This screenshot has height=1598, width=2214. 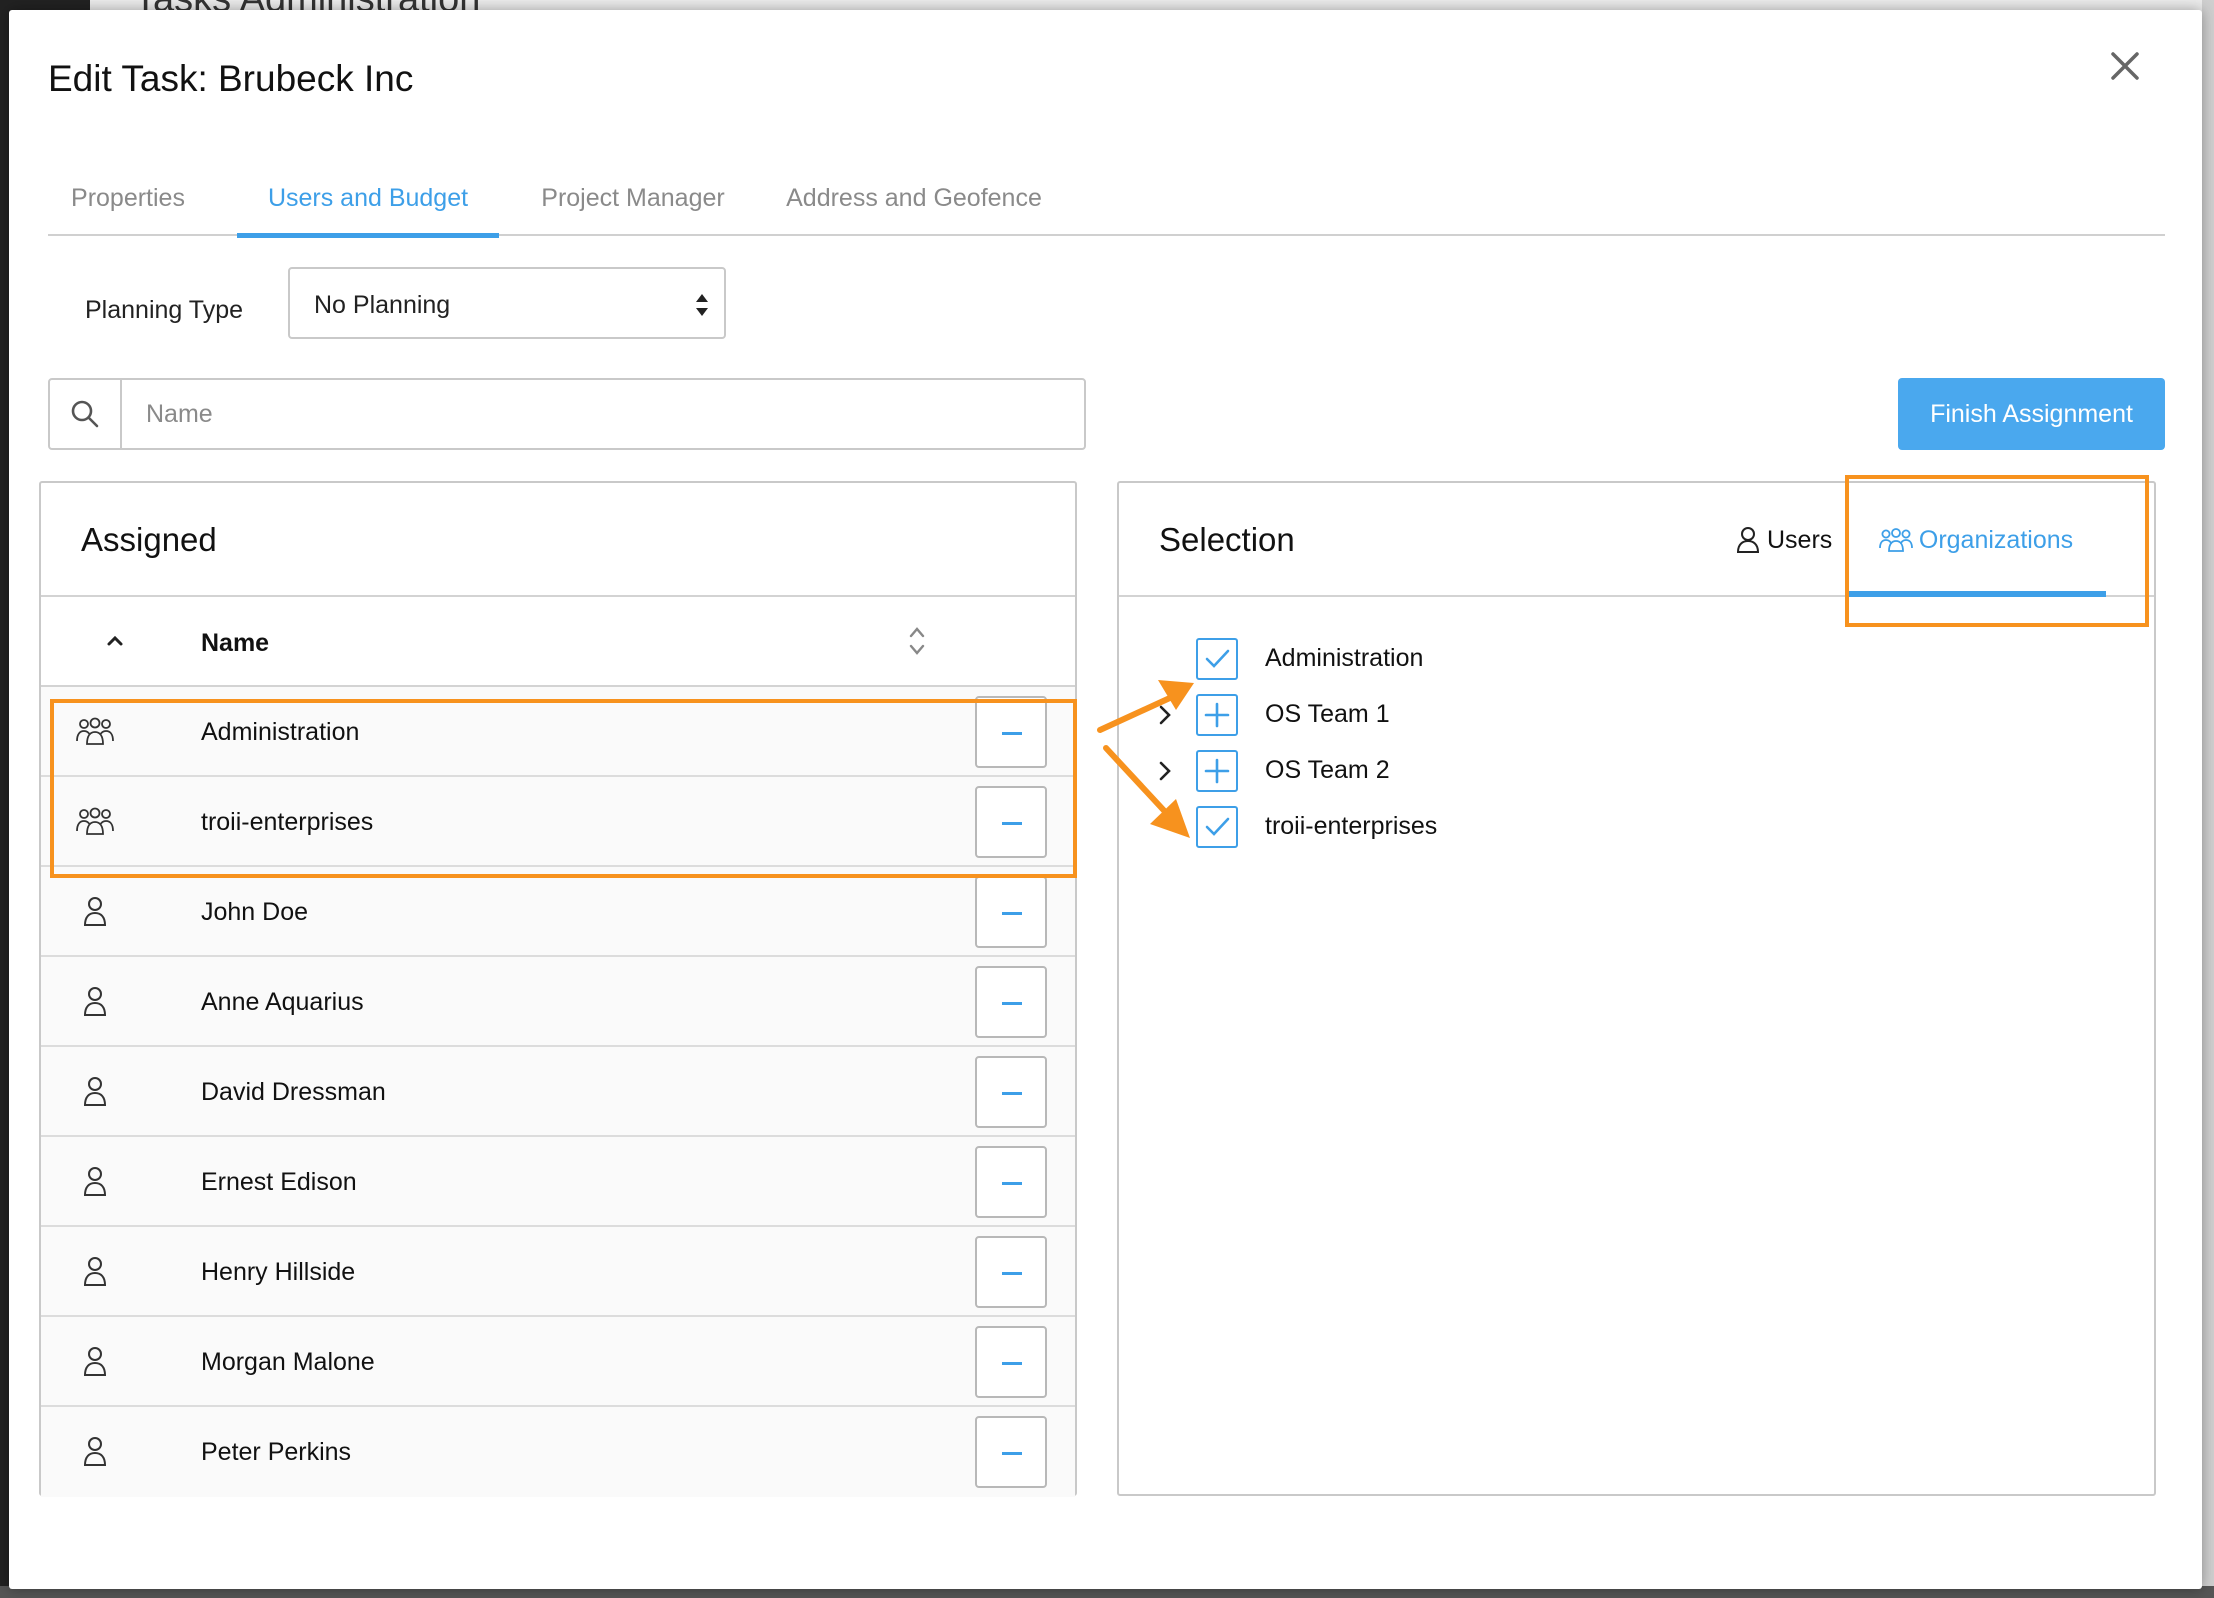 What do you see at coordinates (558, 642) in the screenshot?
I see `assigned-table-header: Name` at bounding box center [558, 642].